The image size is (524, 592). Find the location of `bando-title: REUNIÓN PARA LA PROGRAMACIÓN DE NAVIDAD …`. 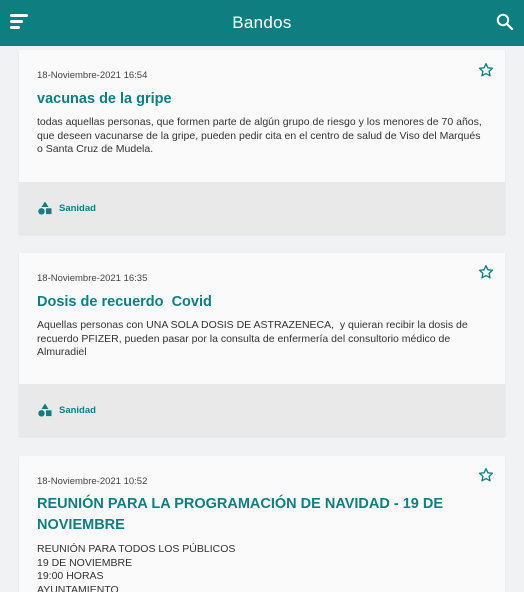

bando-title: REUNIÓN PARA LA PROGRAMACIÓN DE NAVIDAD … is located at coordinates (241, 515).